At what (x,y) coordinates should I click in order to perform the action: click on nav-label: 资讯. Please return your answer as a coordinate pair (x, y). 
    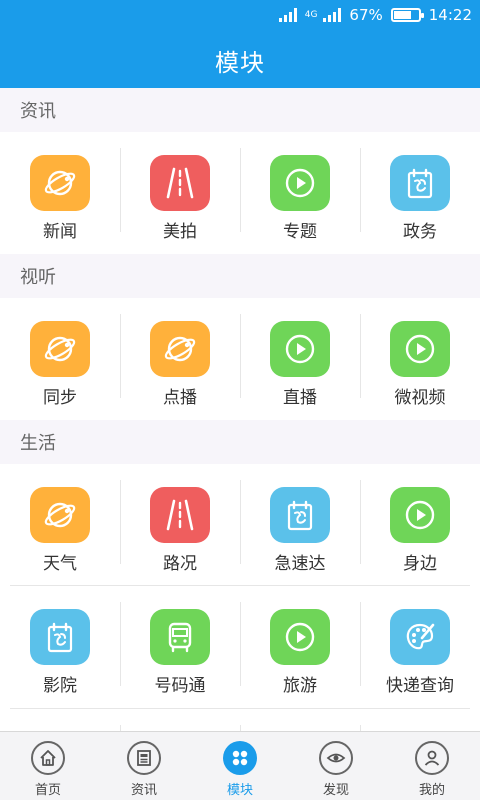
    Looking at the image, I should click on (143, 790).